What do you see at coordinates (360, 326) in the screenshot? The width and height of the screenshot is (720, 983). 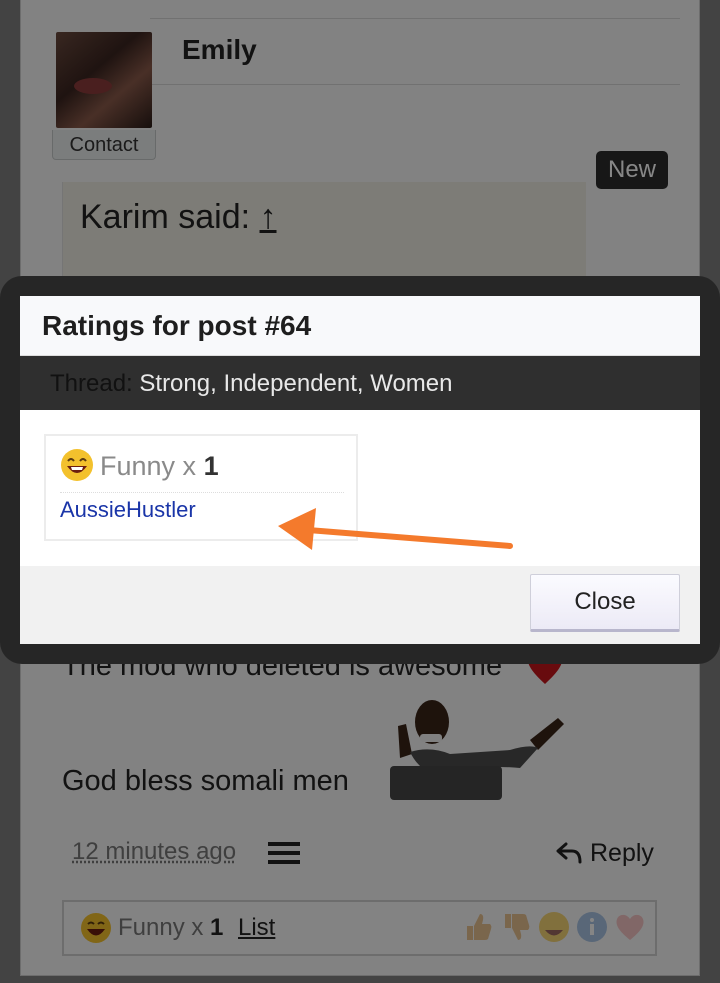 I see `modal-title: Ratings for post #64` at bounding box center [360, 326].